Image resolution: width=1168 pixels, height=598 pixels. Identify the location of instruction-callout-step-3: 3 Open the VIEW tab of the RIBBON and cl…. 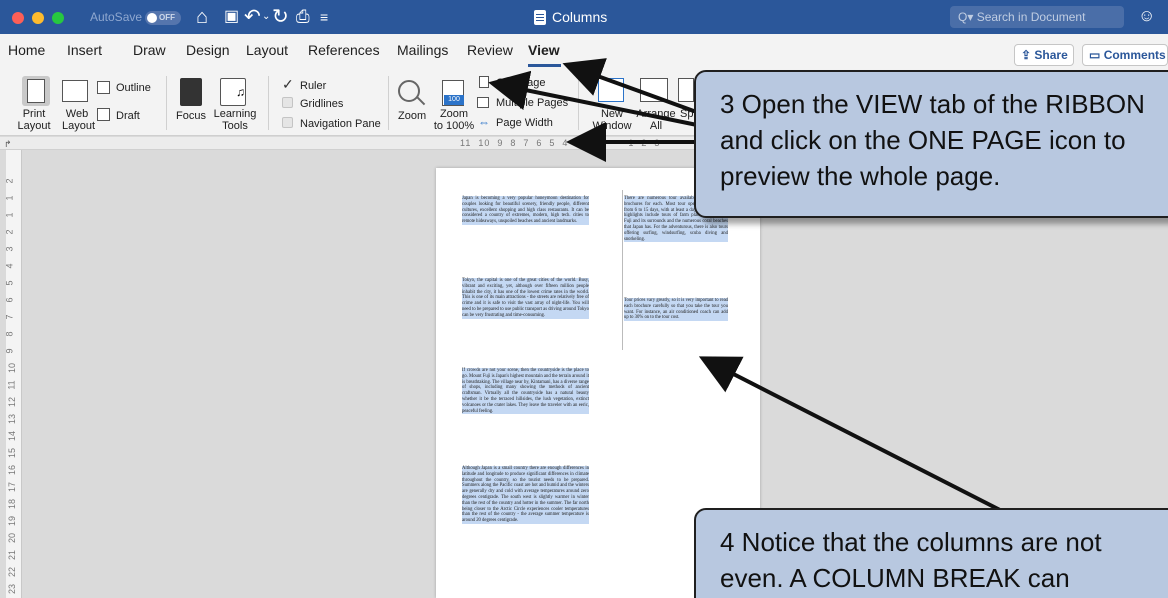
(931, 144).